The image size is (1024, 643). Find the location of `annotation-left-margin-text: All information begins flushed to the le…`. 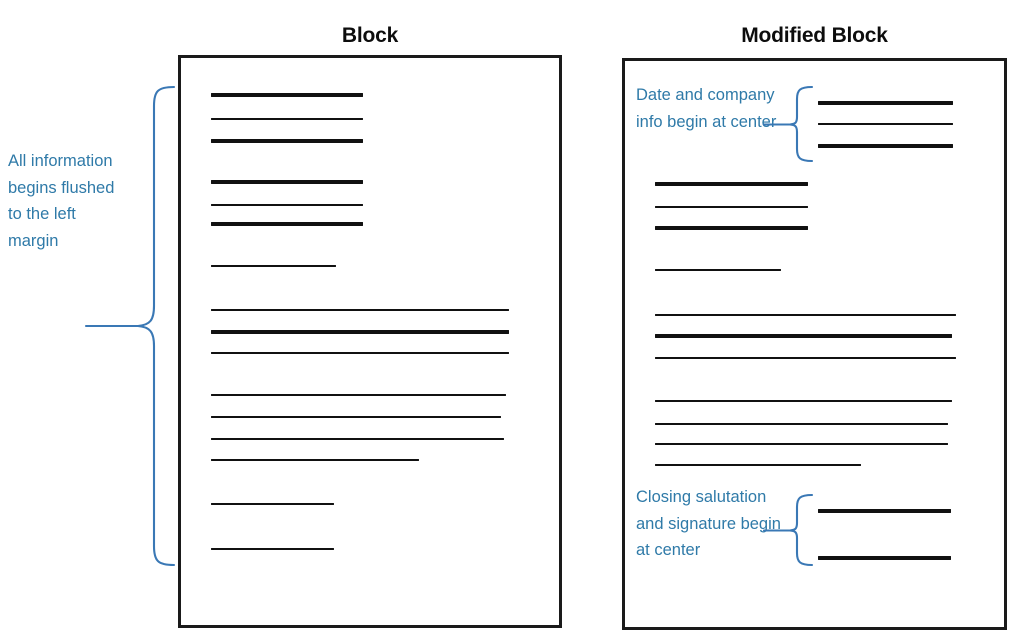

annotation-left-margin-text: All information begins flushed to the le… is located at coordinates (61, 201).